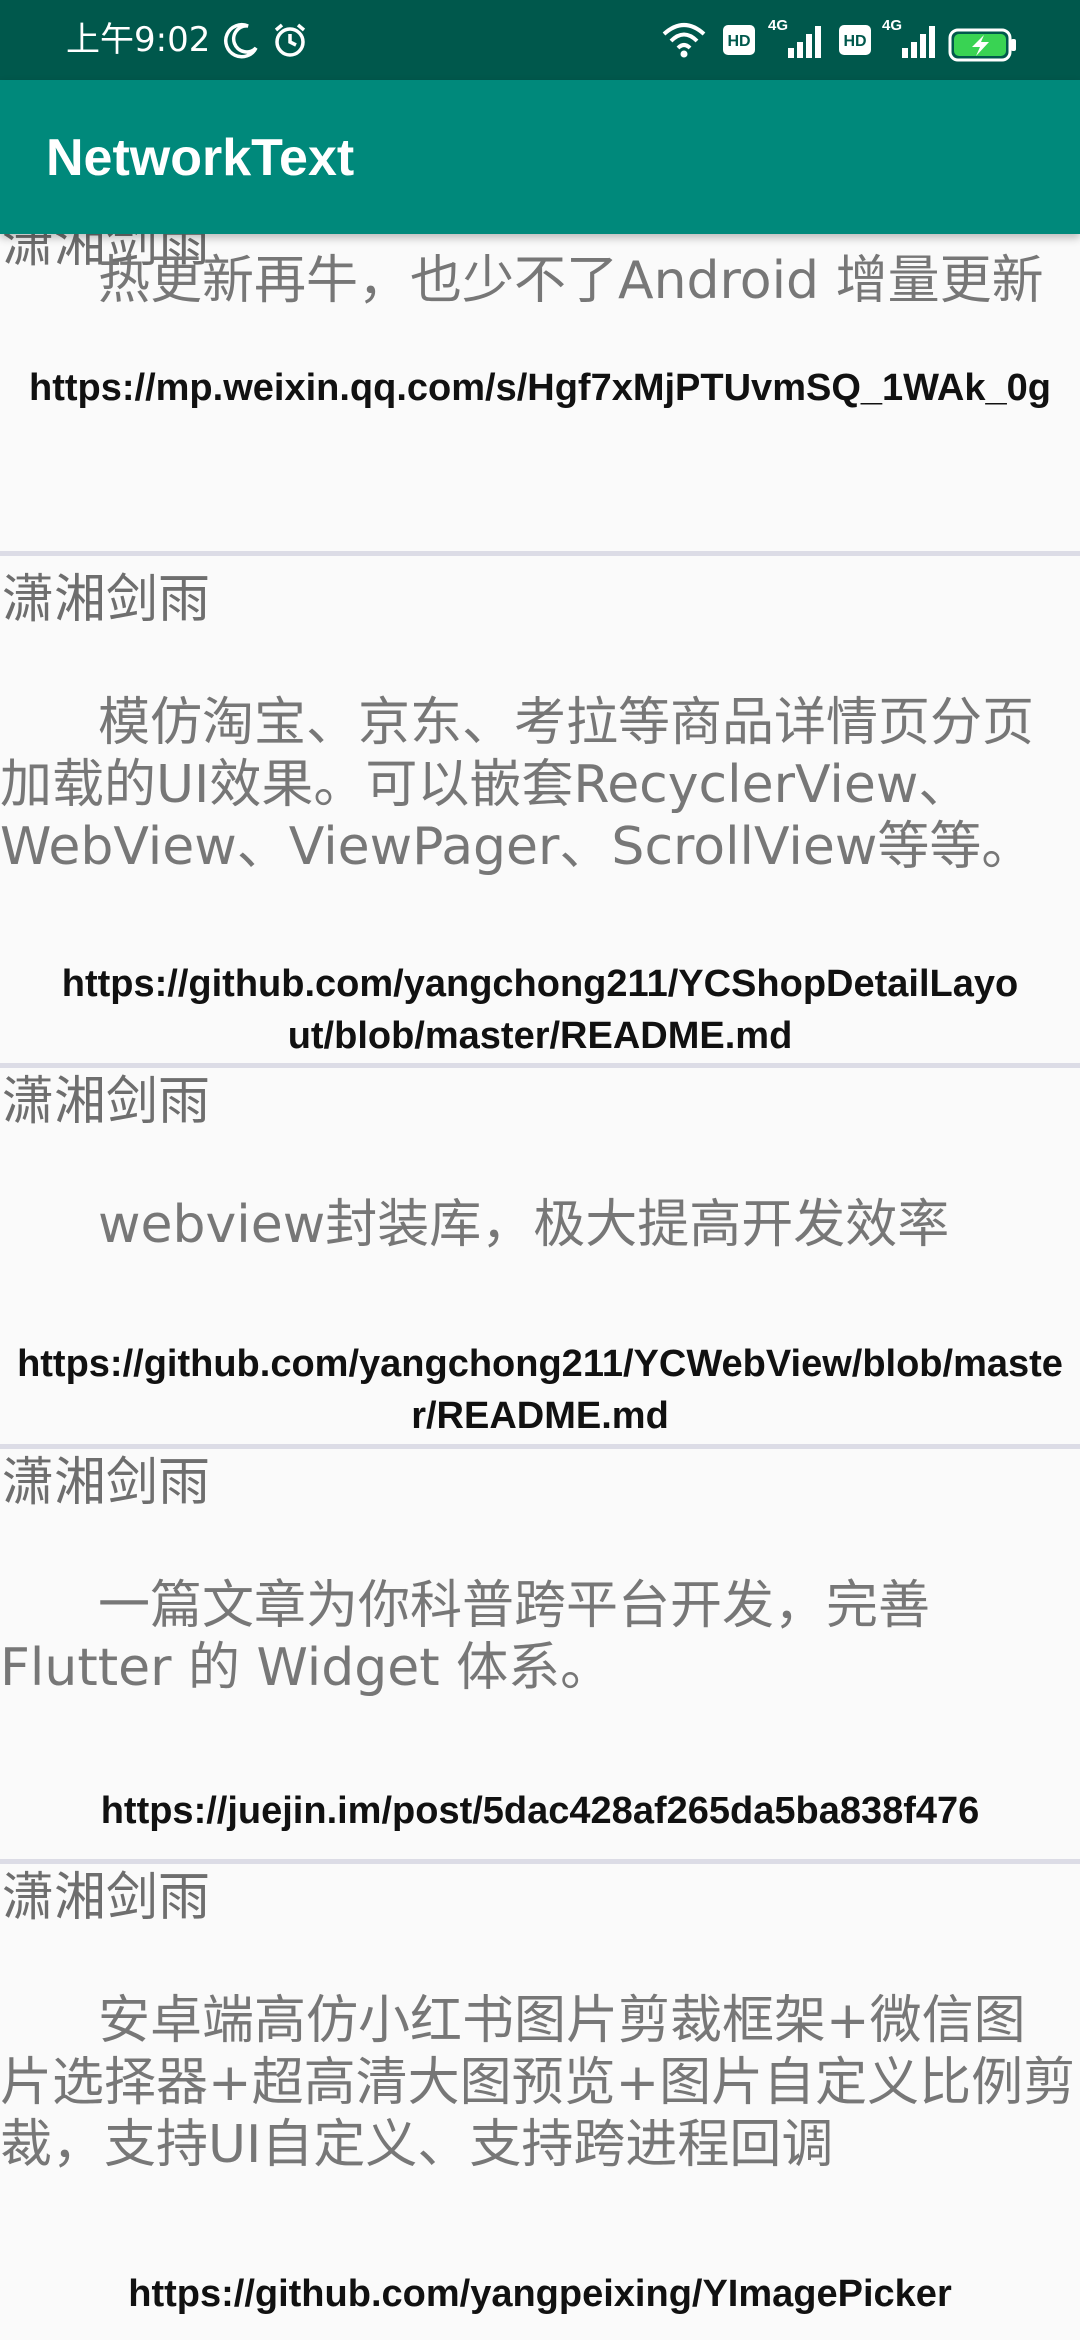  Describe the element at coordinates (540, 157) in the screenshot. I see `app-bar: NetworkText` at that location.